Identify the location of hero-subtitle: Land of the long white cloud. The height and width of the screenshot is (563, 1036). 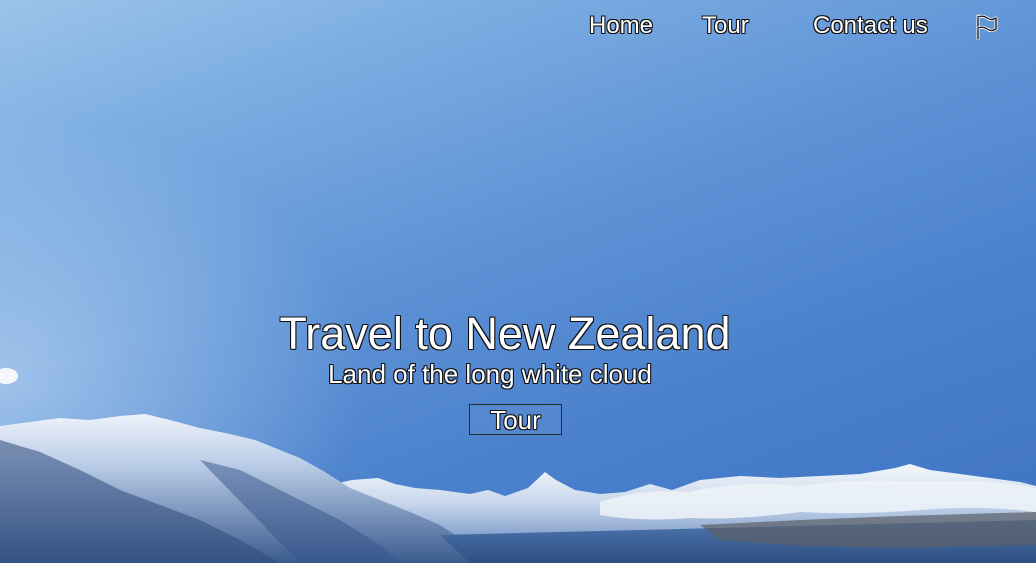
(490, 374).